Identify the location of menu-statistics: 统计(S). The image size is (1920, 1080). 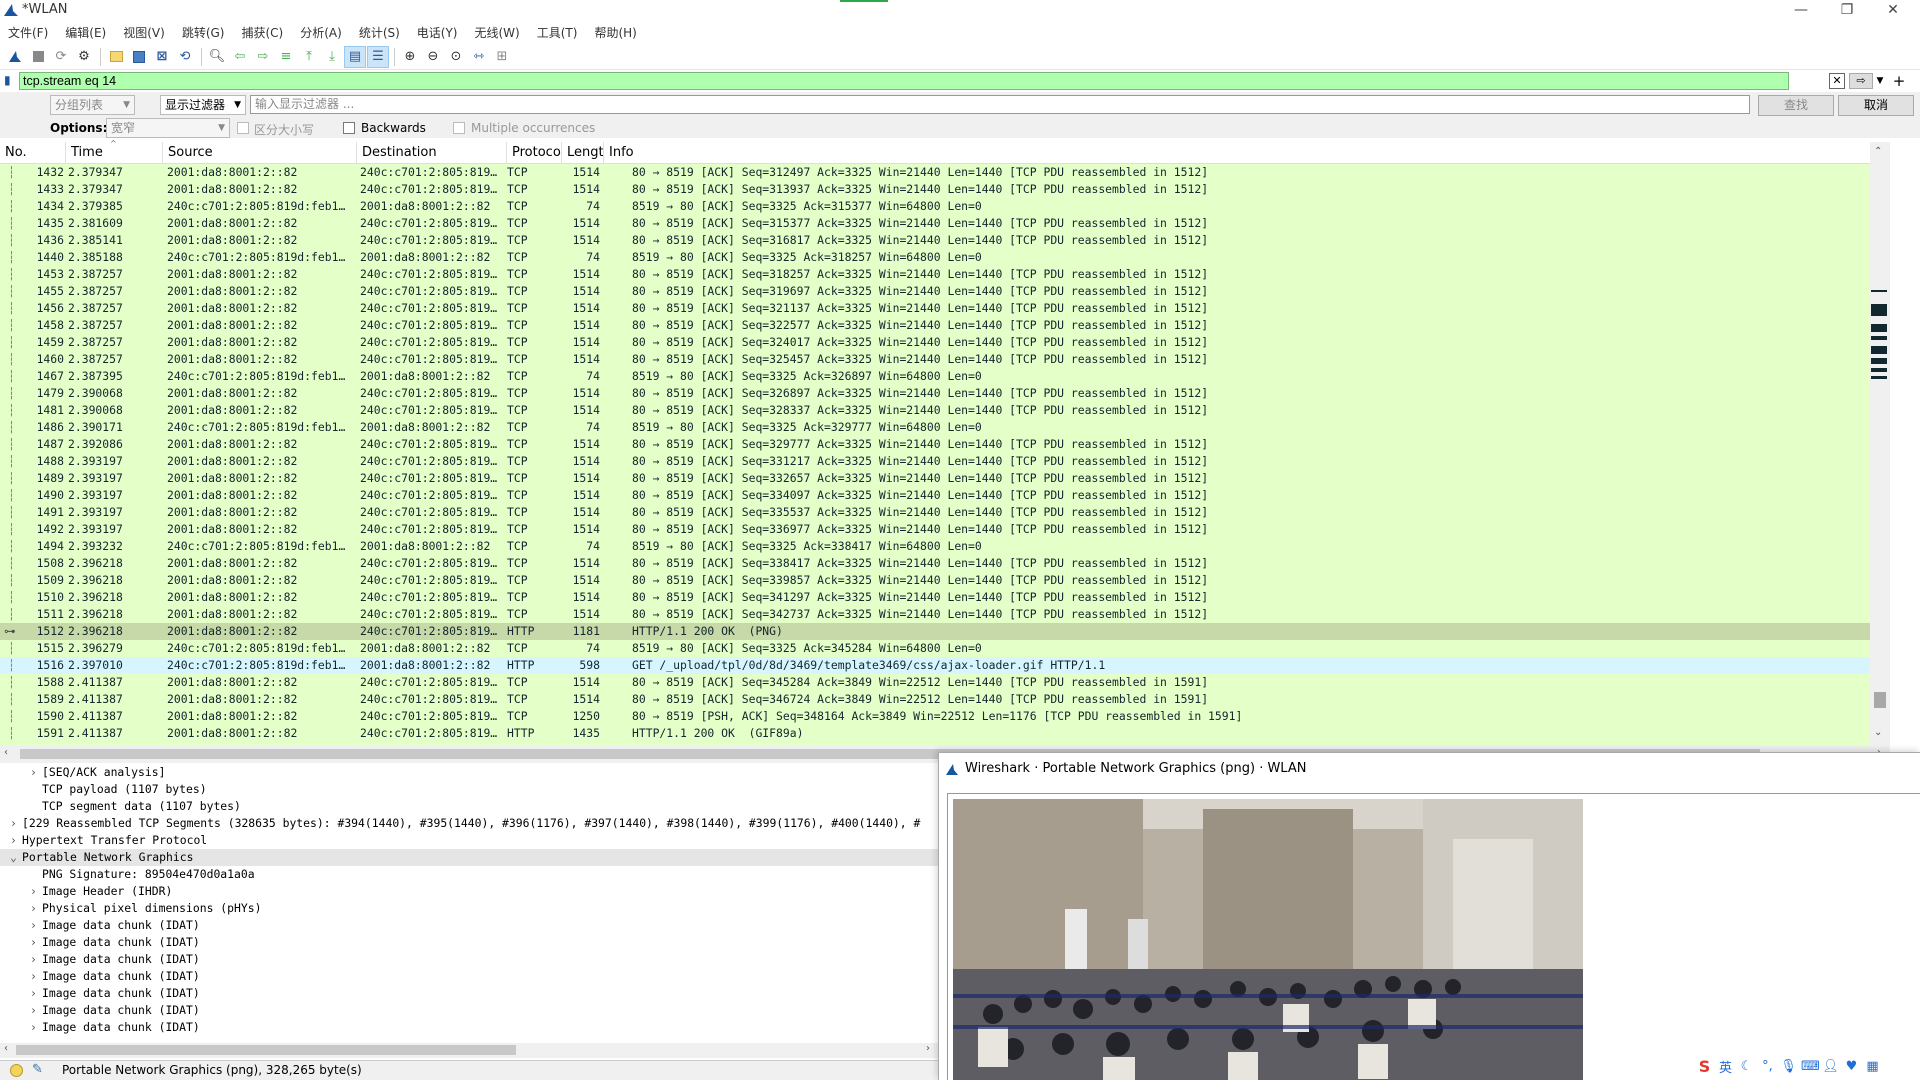
(379, 32).